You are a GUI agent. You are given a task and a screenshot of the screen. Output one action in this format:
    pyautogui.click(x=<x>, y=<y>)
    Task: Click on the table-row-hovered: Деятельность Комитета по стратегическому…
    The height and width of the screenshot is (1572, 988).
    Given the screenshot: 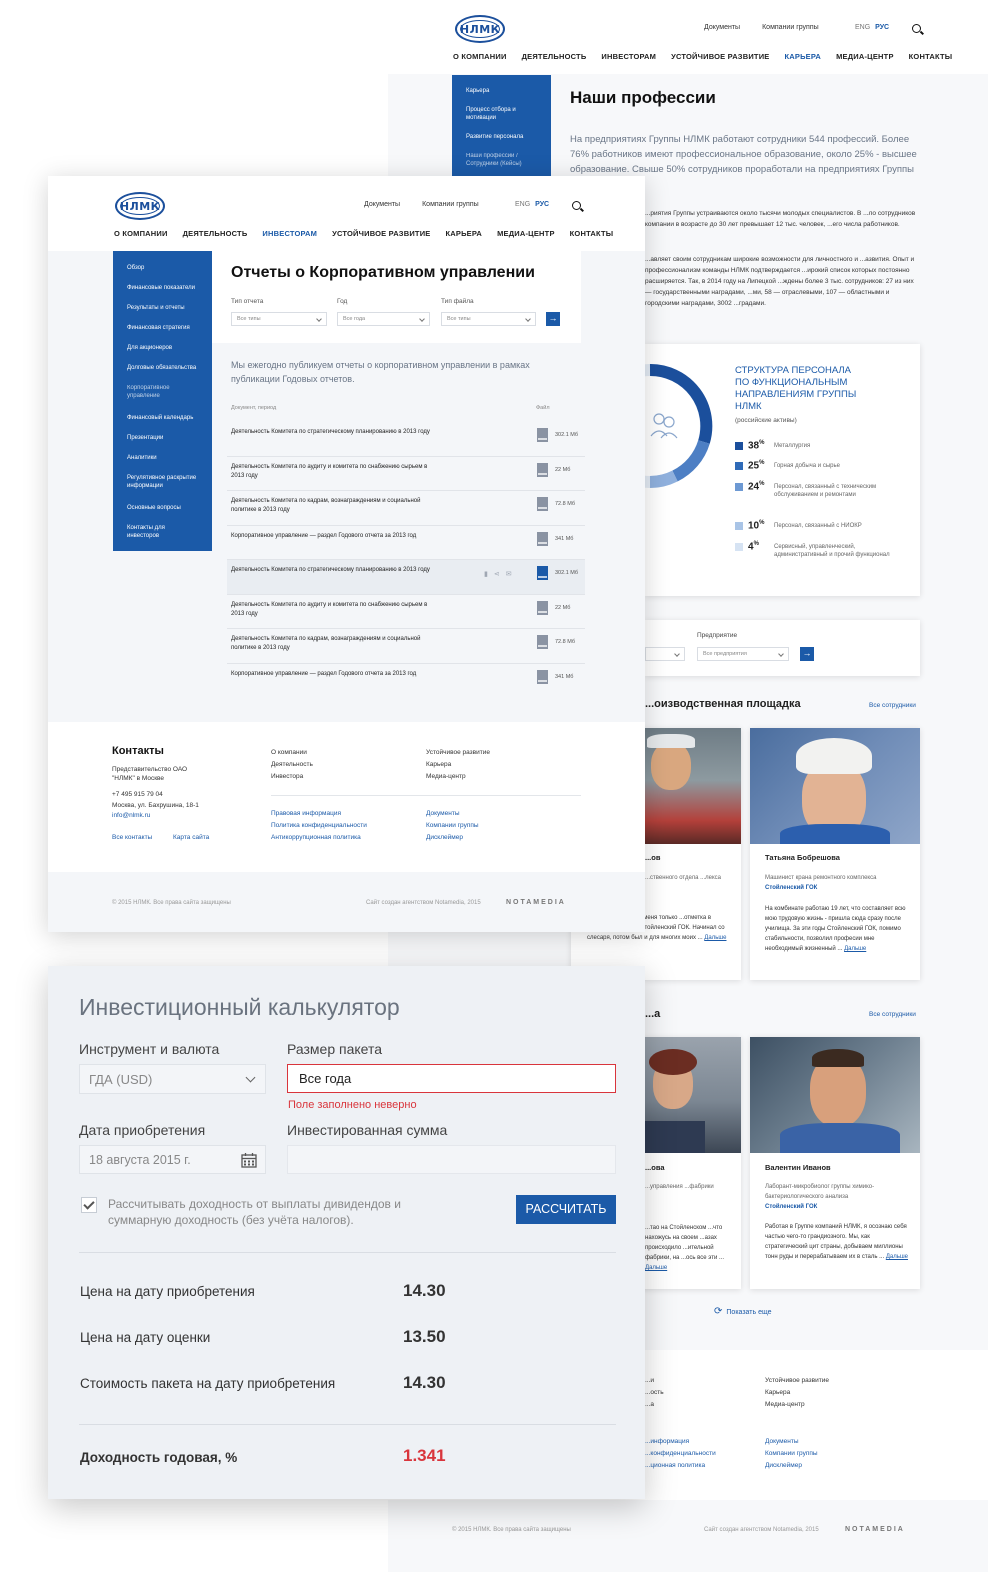 What is the action you would take?
    pyautogui.click(x=406, y=577)
    